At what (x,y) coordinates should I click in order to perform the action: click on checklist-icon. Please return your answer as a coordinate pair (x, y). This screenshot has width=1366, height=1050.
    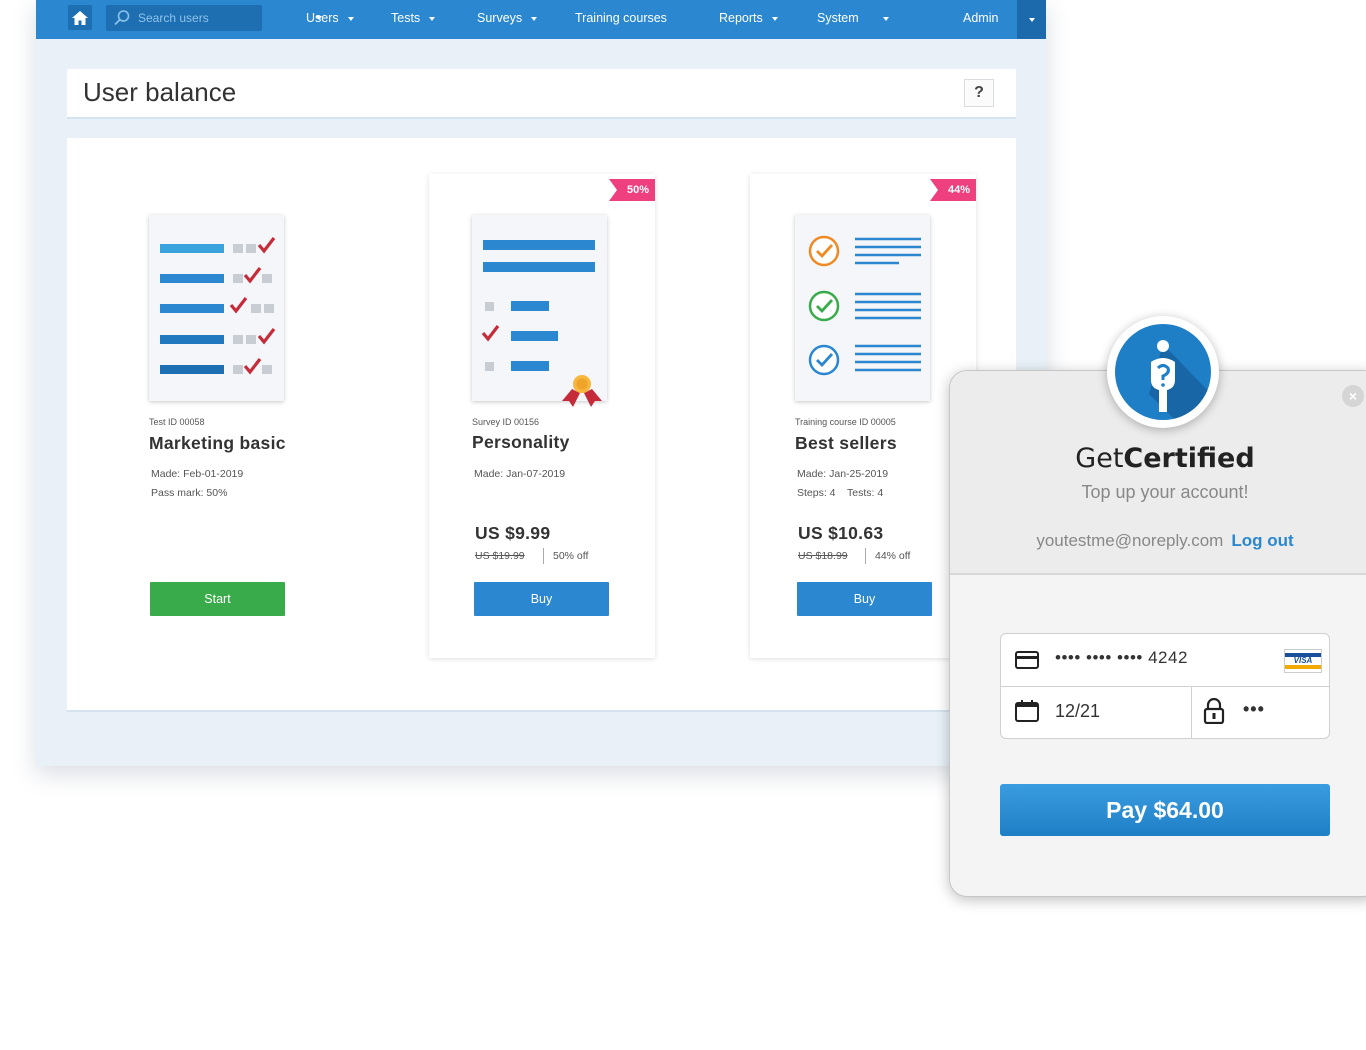
    Looking at the image, I should click on (864, 305).